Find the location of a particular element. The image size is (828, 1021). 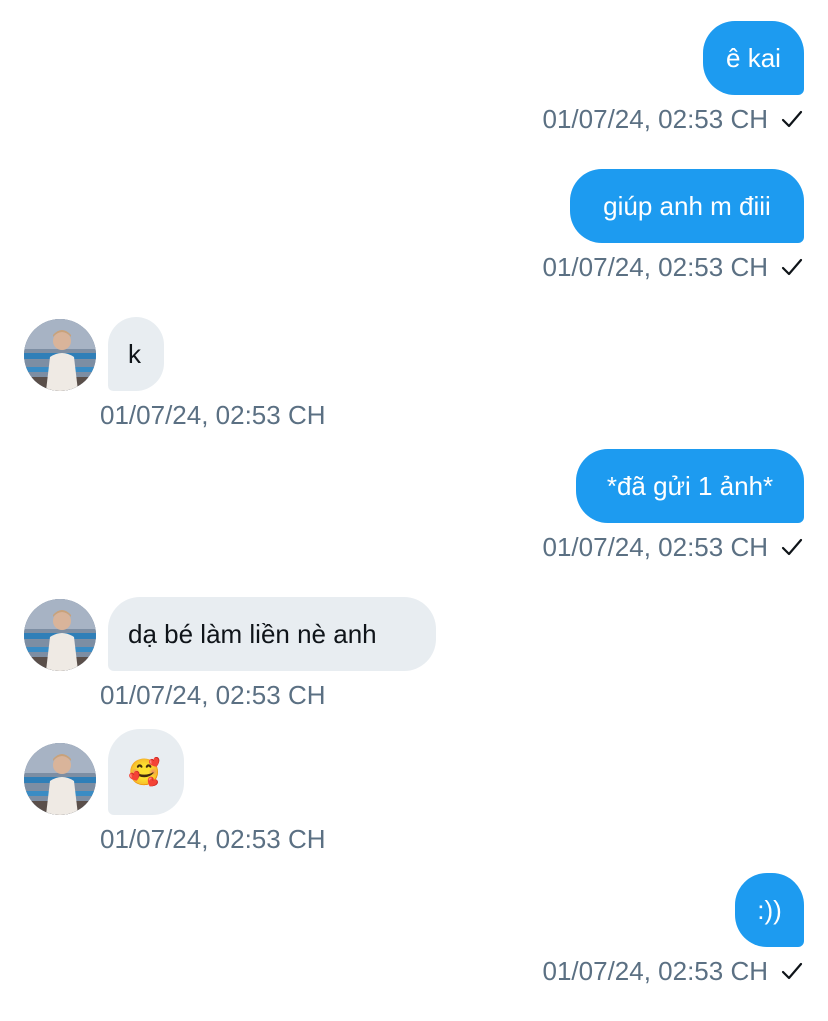

received-message-bubble: k is located at coordinates (136, 354).